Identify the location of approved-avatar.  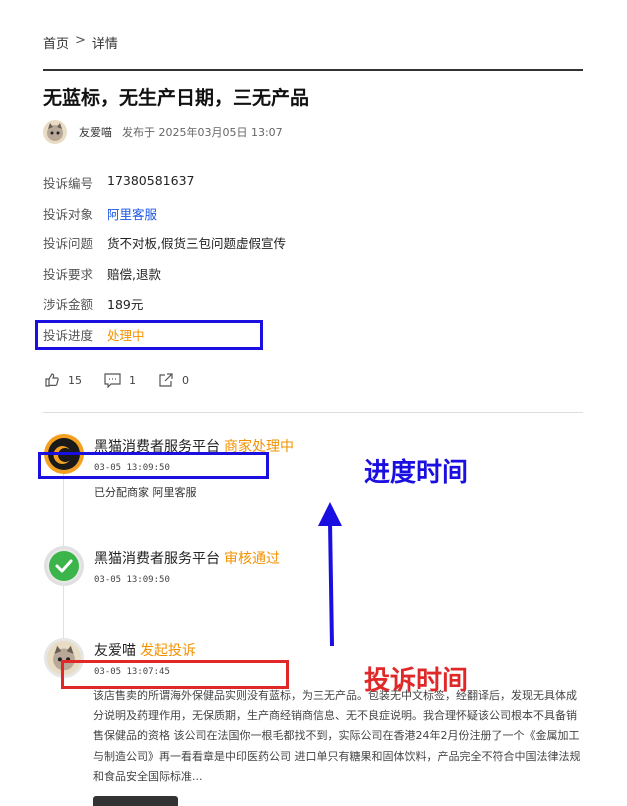
(64, 566).